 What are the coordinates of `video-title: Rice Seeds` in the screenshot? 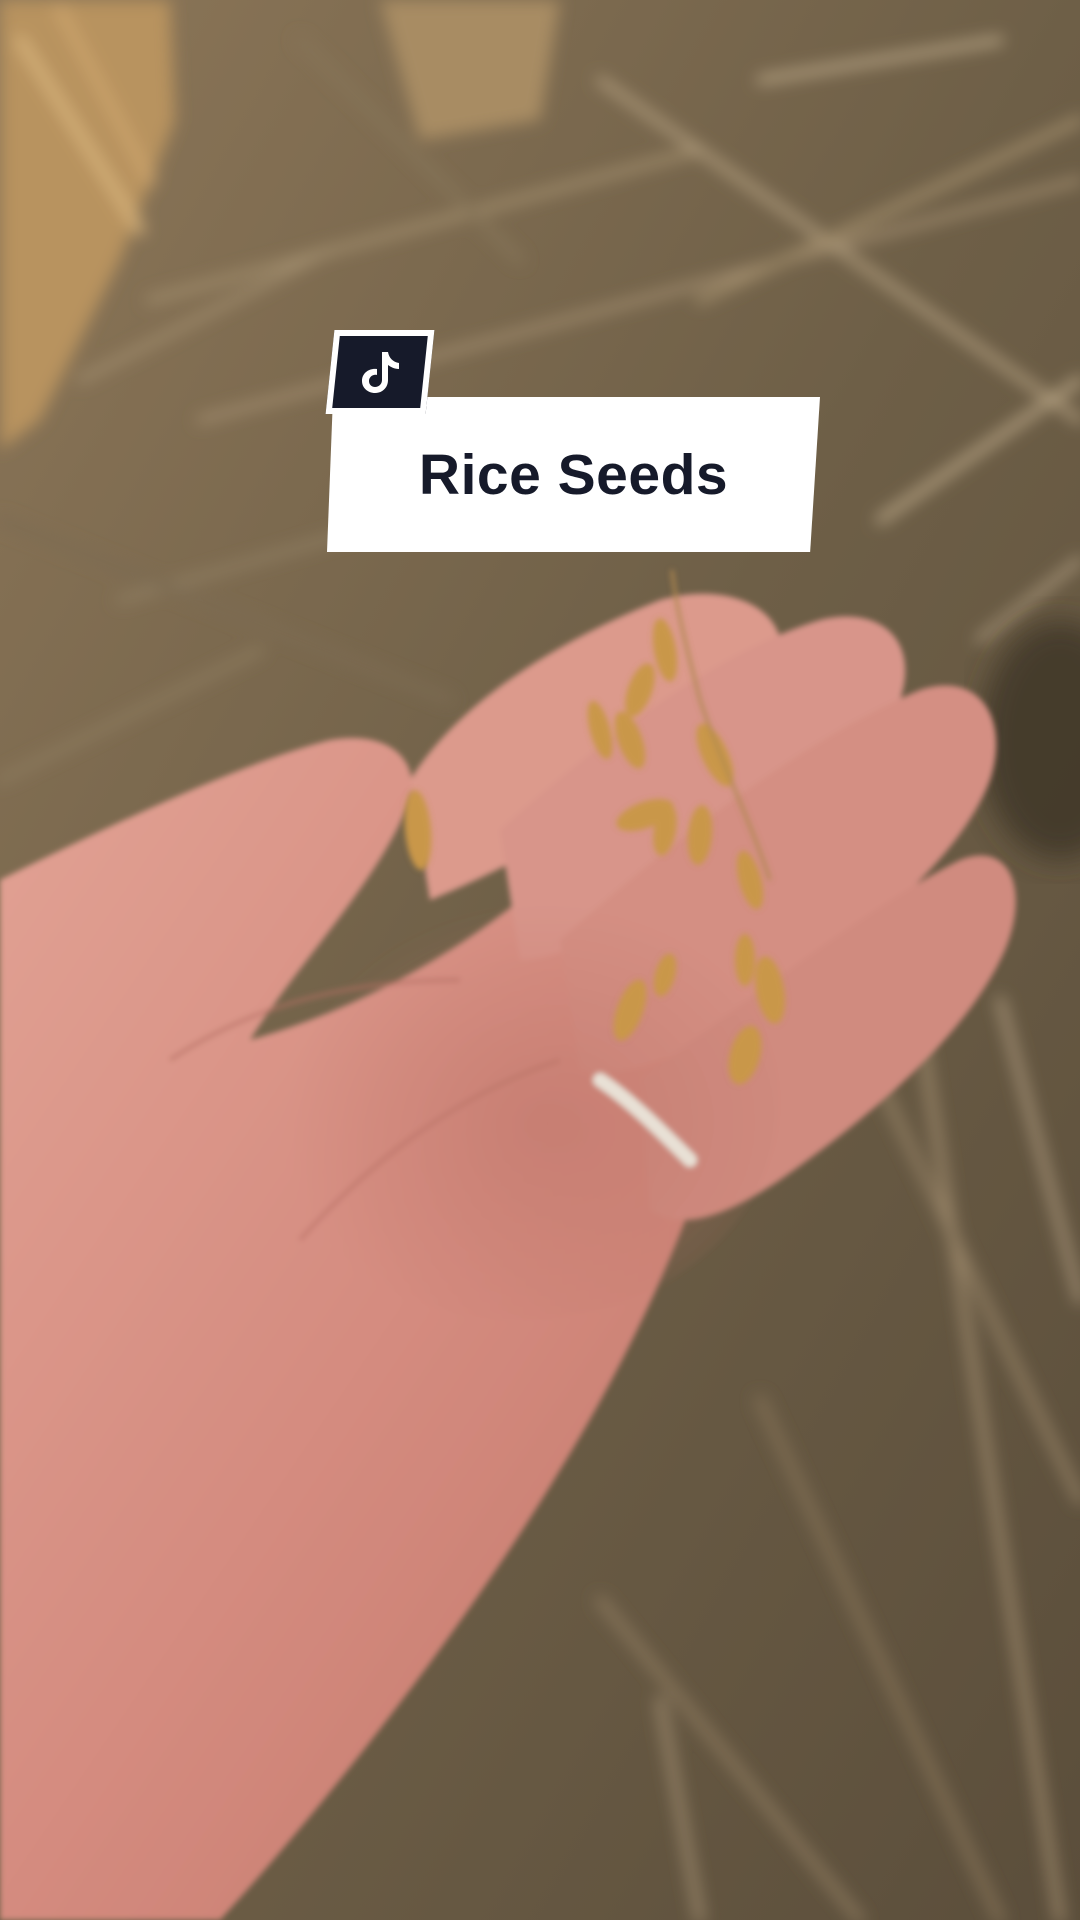 It's located at (573, 474).